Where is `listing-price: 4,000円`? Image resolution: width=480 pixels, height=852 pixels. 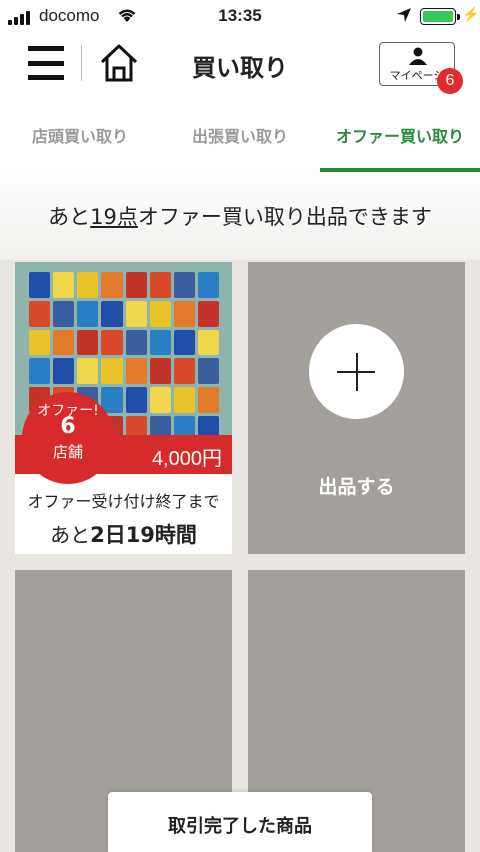 listing-price: 4,000円 is located at coordinates (186, 459).